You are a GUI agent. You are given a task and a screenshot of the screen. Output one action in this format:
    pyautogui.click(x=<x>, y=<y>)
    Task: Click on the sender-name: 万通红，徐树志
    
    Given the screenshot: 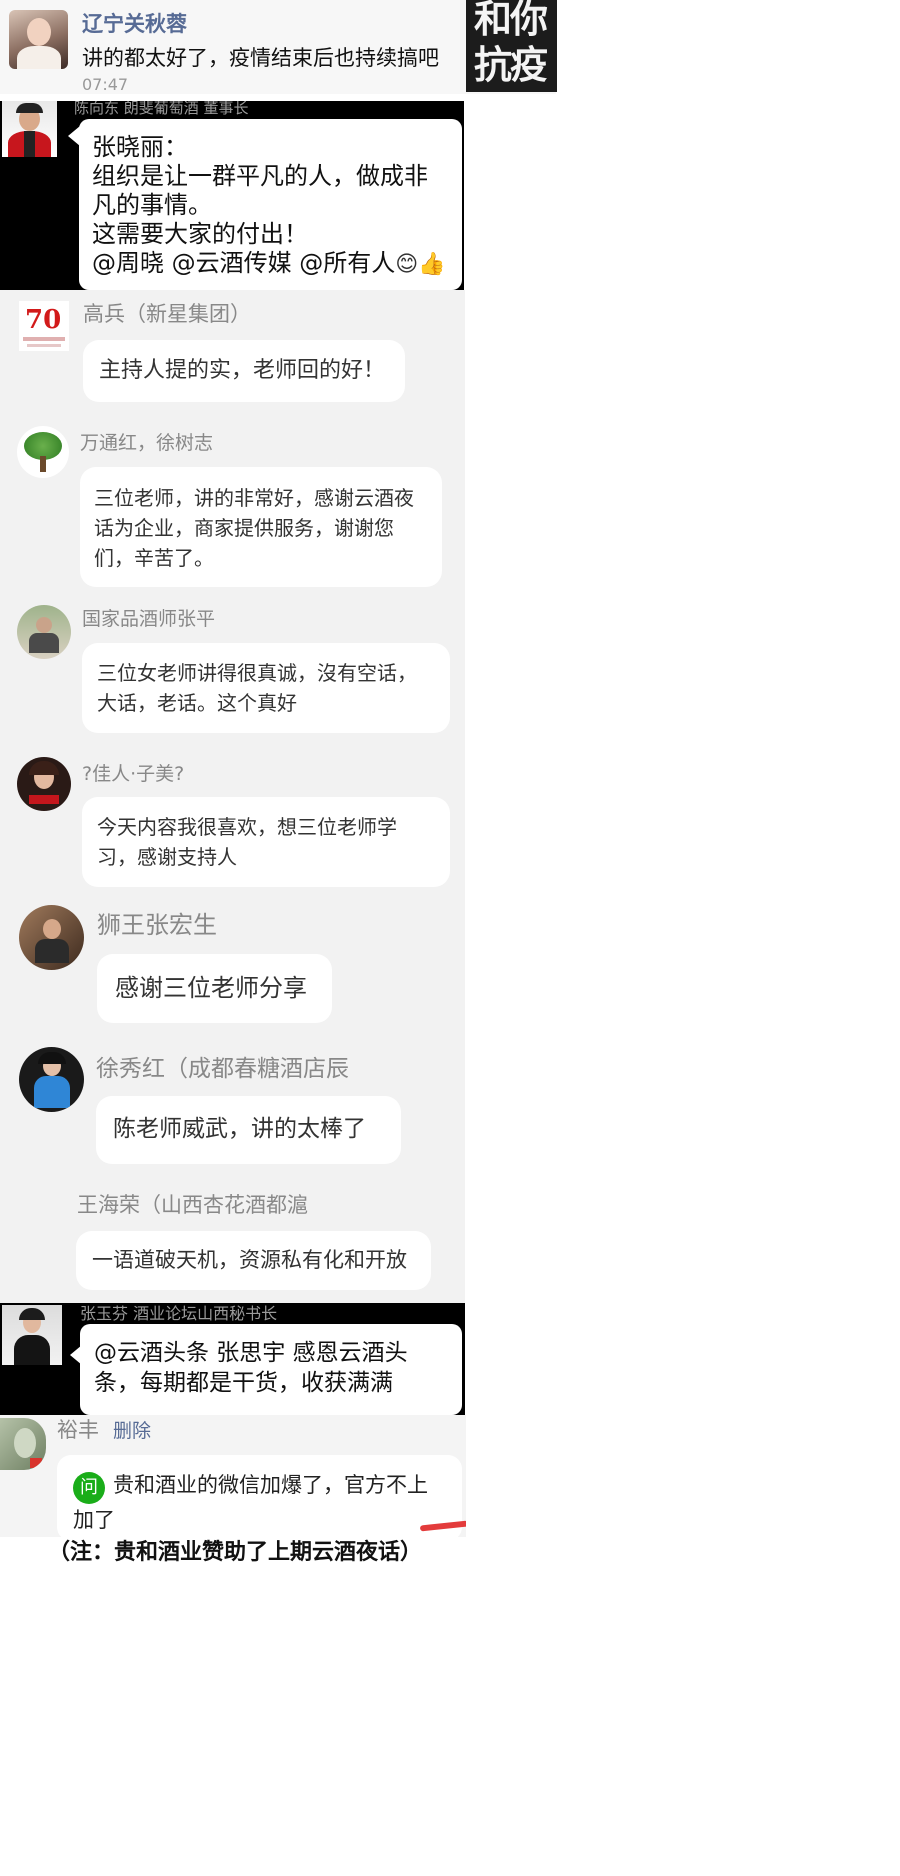 What is the action you would take?
    pyautogui.click(x=146, y=441)
    